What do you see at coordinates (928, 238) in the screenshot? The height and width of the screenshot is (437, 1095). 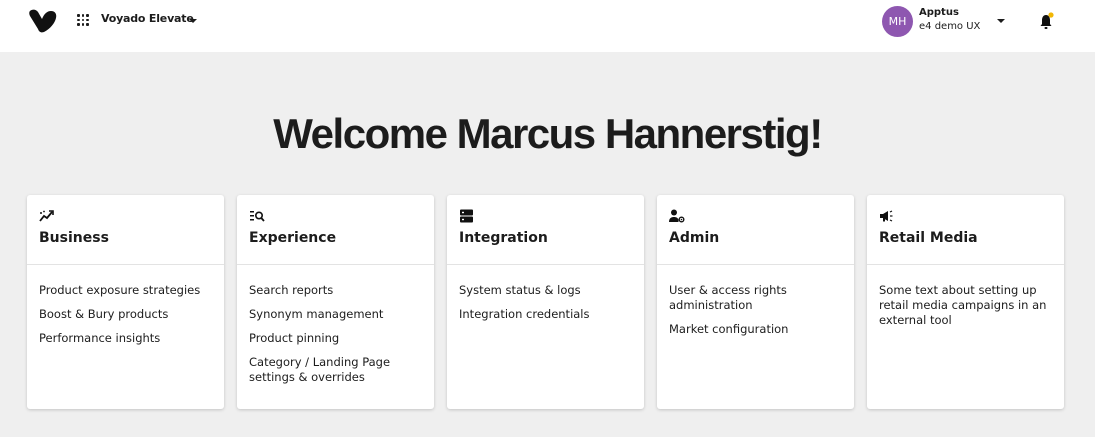 I see `card-title: Retail Media` at bounding box center [928, 238].